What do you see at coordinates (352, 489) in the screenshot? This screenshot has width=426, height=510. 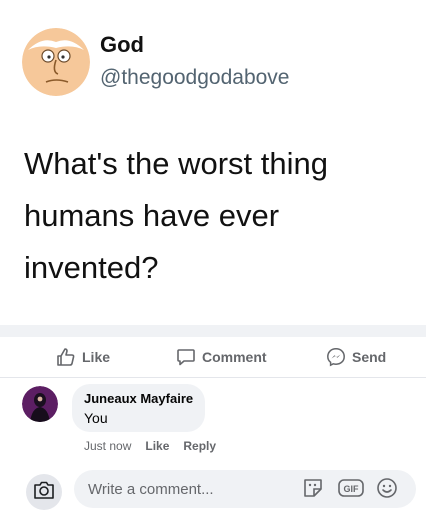 I see `gif-icon-label: GIF` at bounding box center [352, 489].